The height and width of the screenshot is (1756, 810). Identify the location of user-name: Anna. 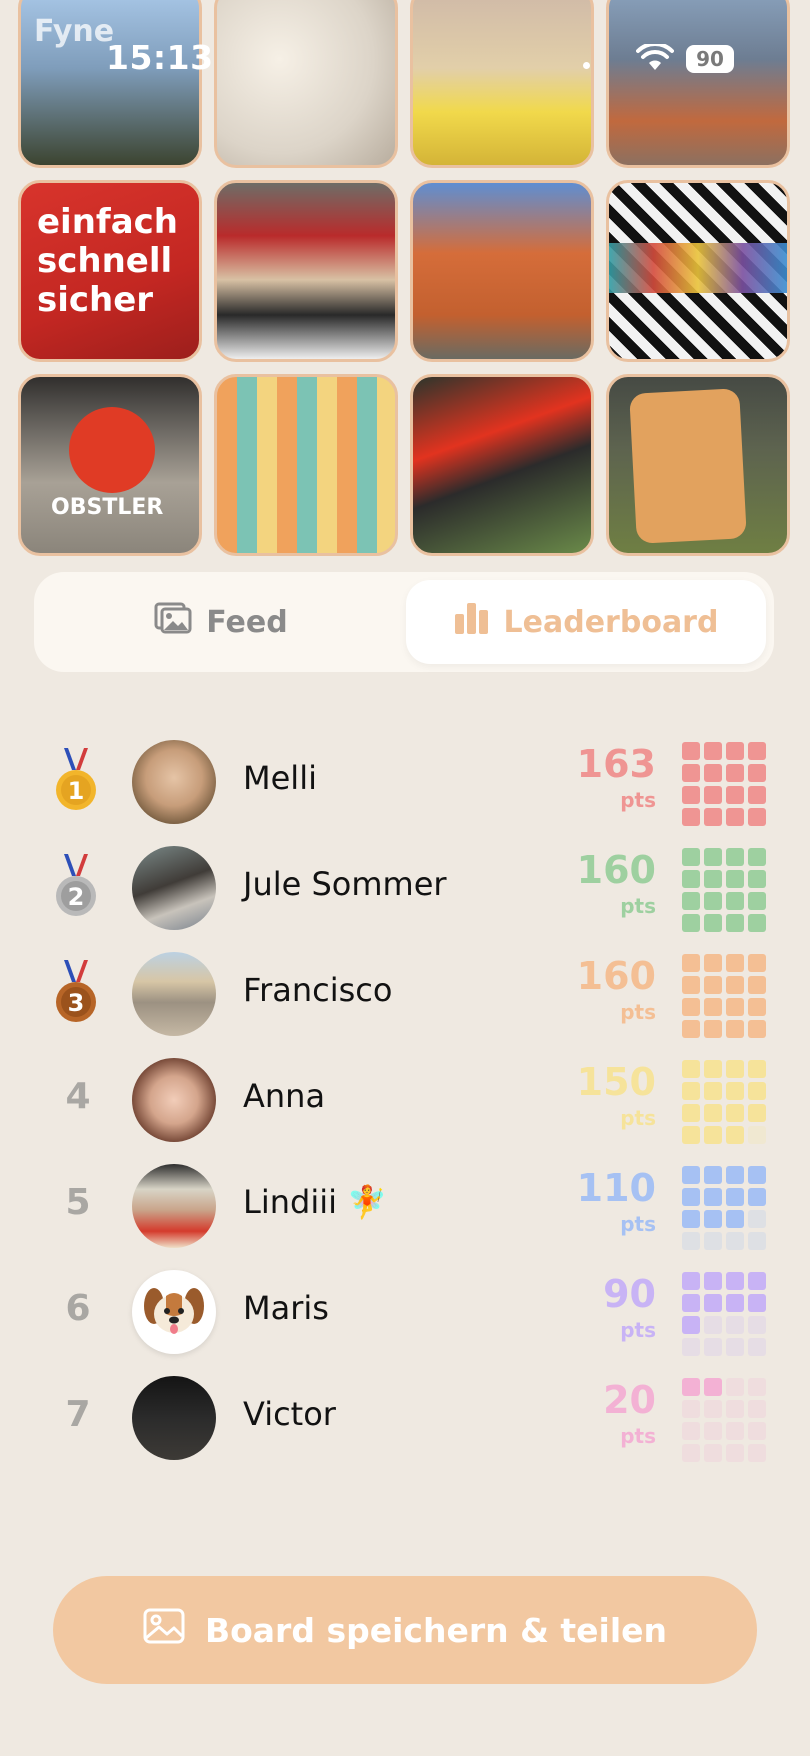
(284, 1096).